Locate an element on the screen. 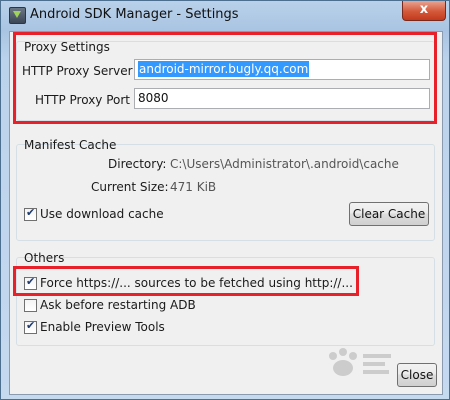 This screenshot has width=450, height=400. use-download-cache-label: Use download cache is located at coordinates (102, 214).